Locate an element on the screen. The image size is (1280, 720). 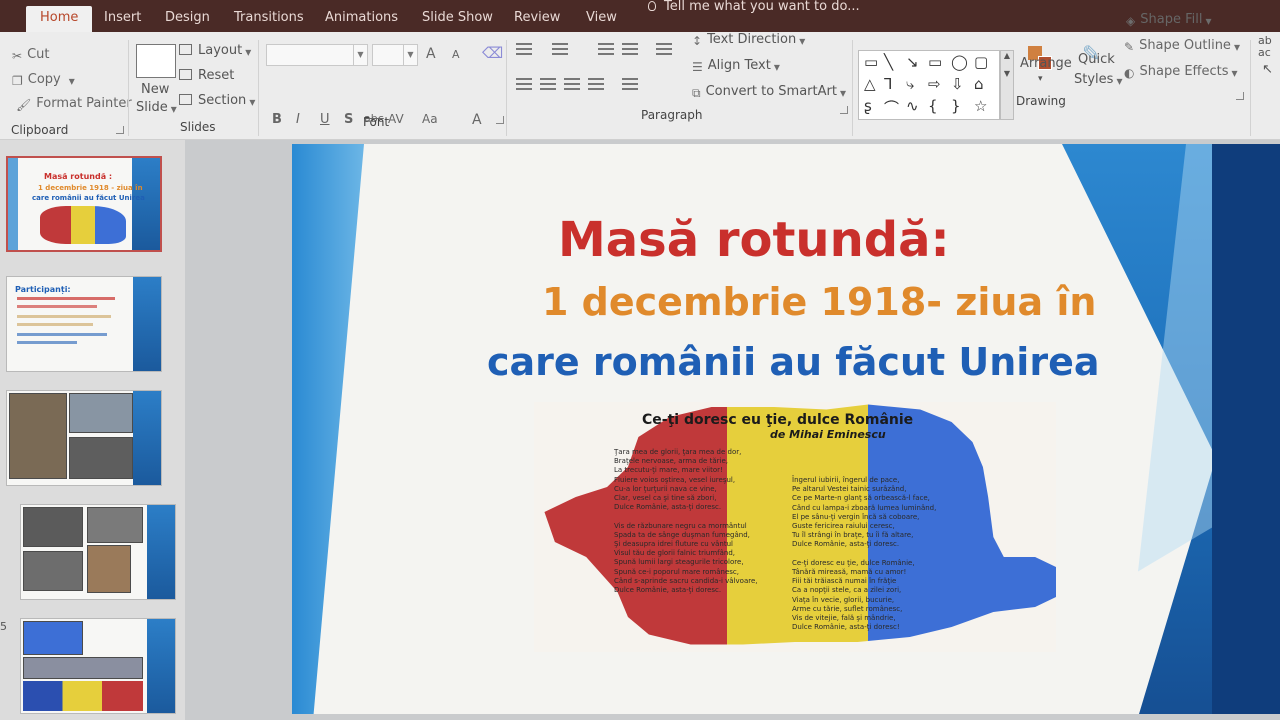
separator is located at coordinates (506, 88).